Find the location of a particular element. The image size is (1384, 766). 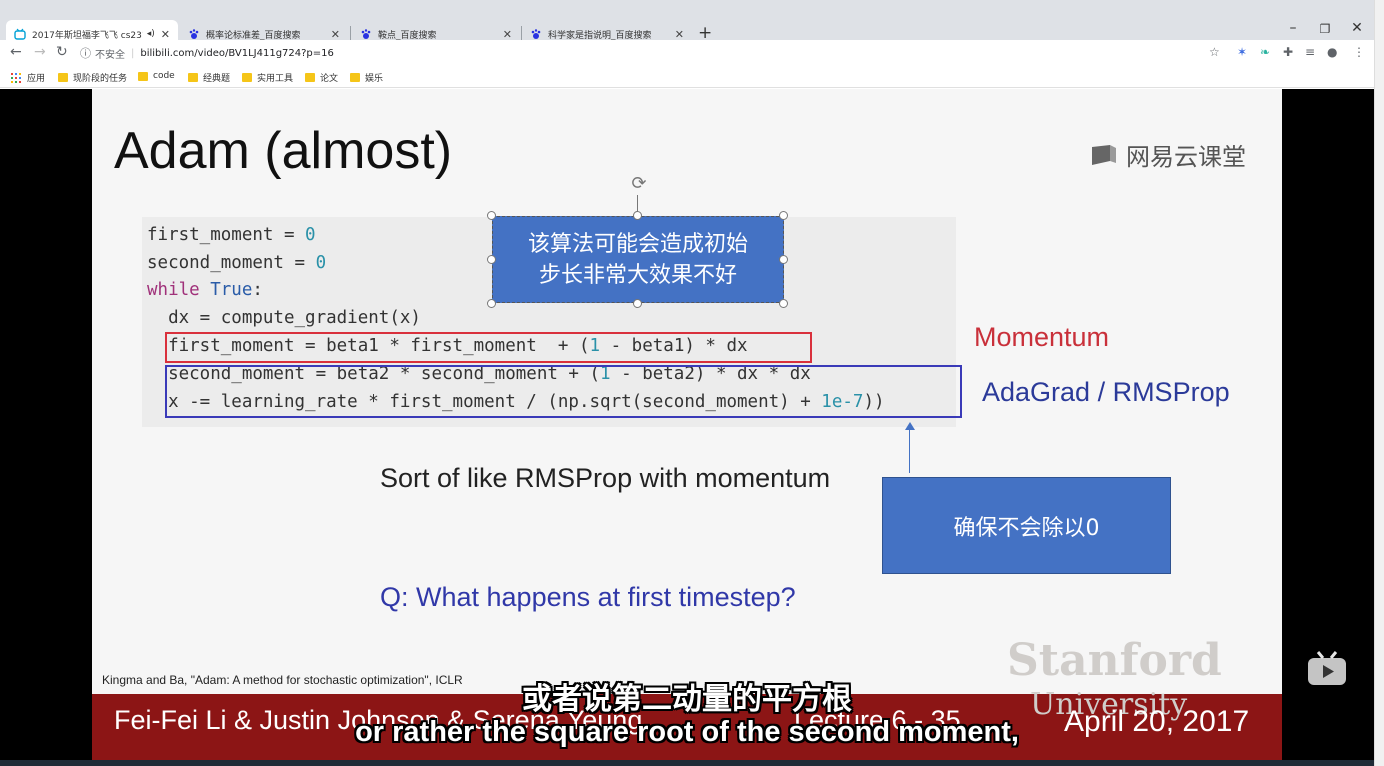

media-queue-icon: ≡ is located at coordinates (1310, 52).